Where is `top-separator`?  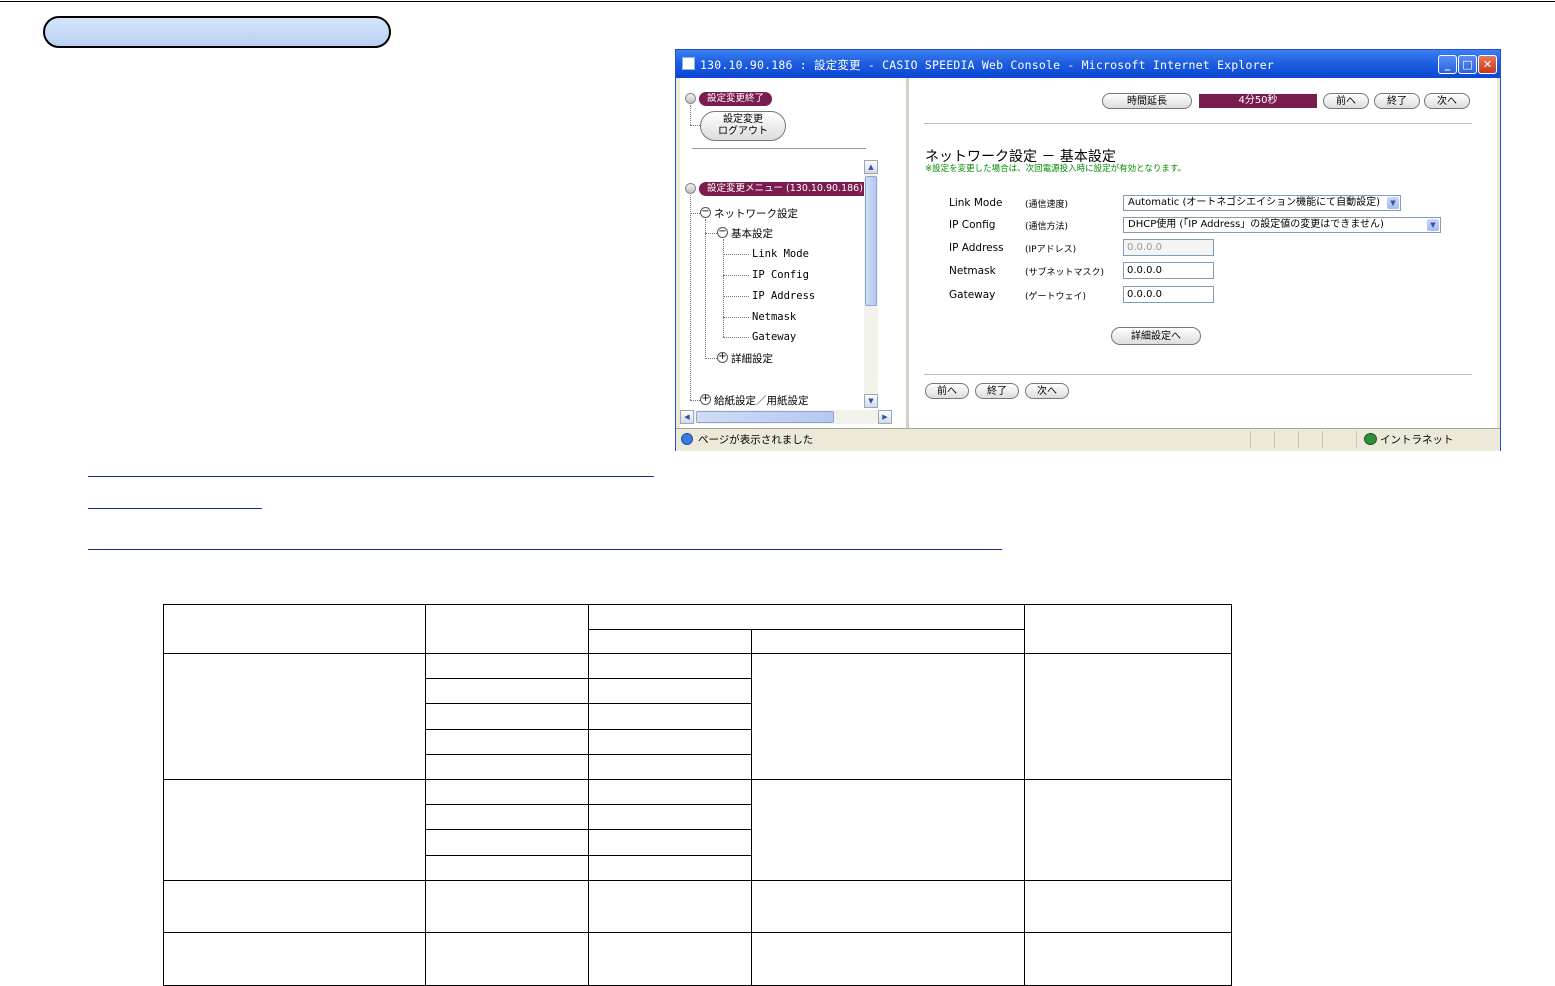 top-separator is located at coordinates (1198, 123).